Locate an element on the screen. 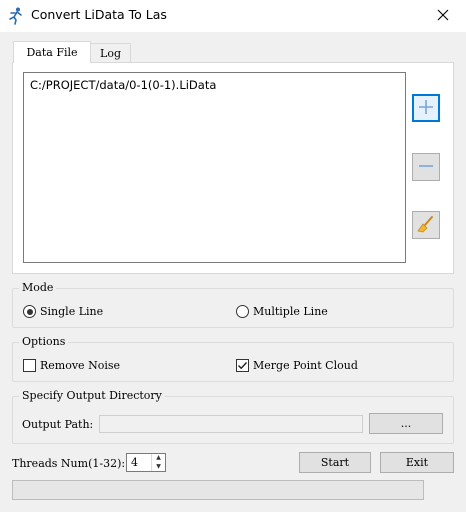 This screenshot has width=466, height=512. remove-noise-label: Remove Noise is located at coordinates (80, 365).